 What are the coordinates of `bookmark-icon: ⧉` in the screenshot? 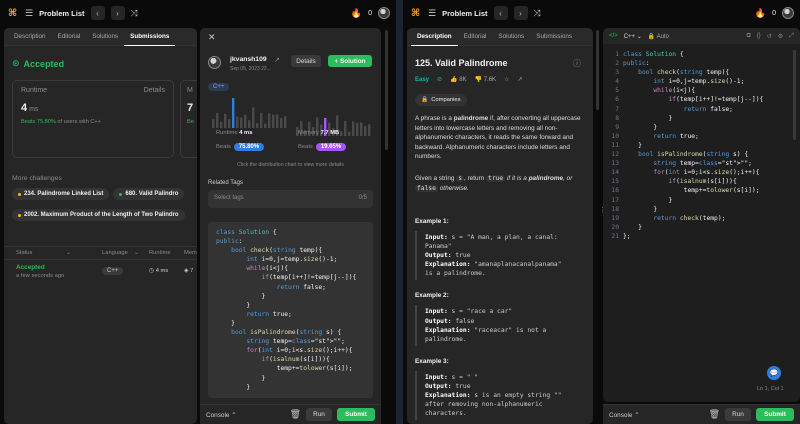 It's located at (748, 36).